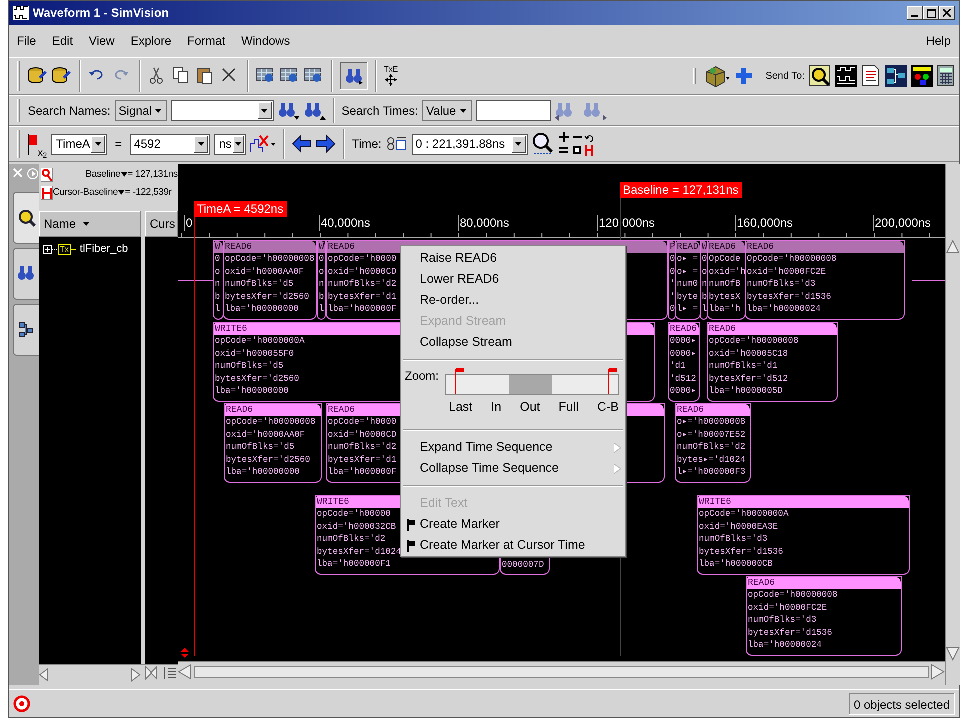 The width and height of the screenshot is (963, 722). I want to click on time-tick-label: 0, so click(188, 223).